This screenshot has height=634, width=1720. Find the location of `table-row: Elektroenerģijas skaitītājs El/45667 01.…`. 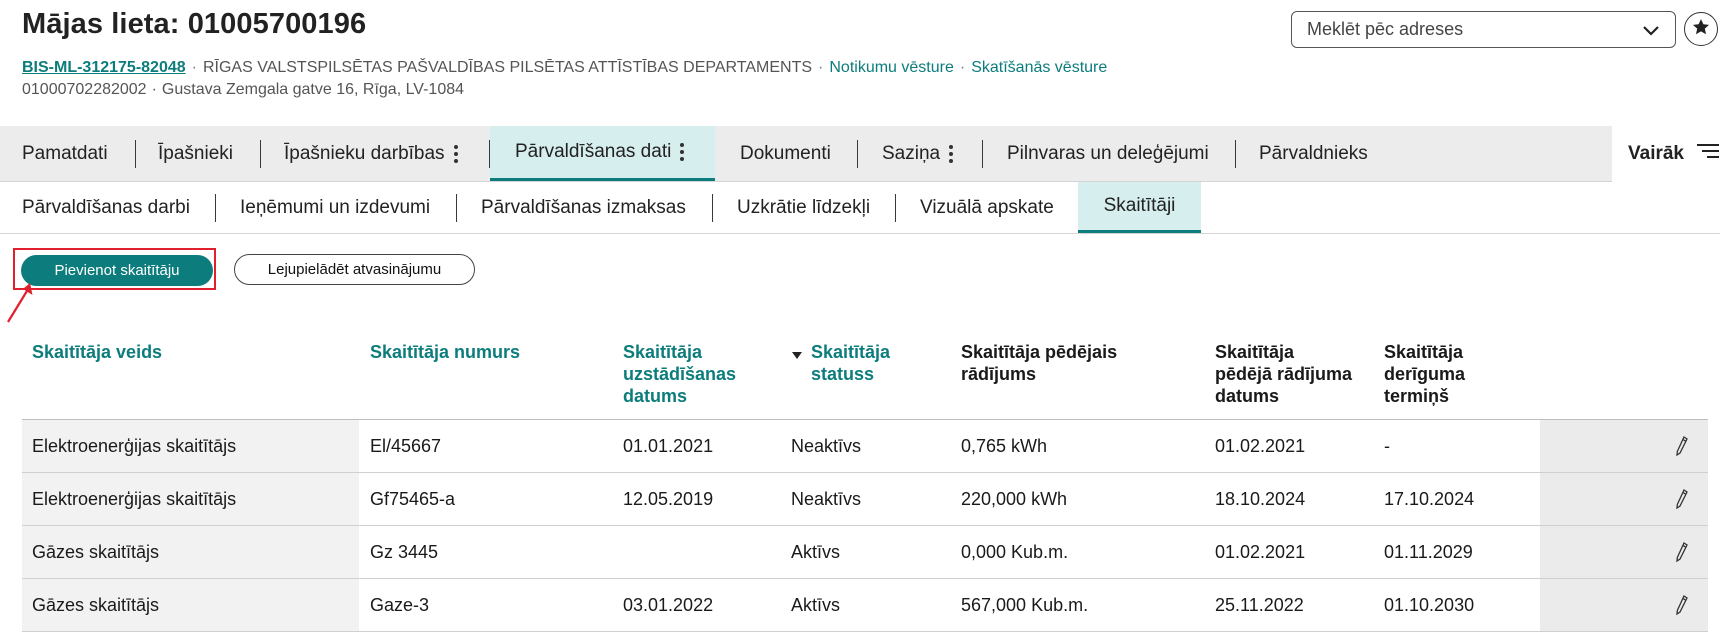

table-row: Elektroenerģijas skaitītājs El/45667 01.… is located at coordinates (865, 446).